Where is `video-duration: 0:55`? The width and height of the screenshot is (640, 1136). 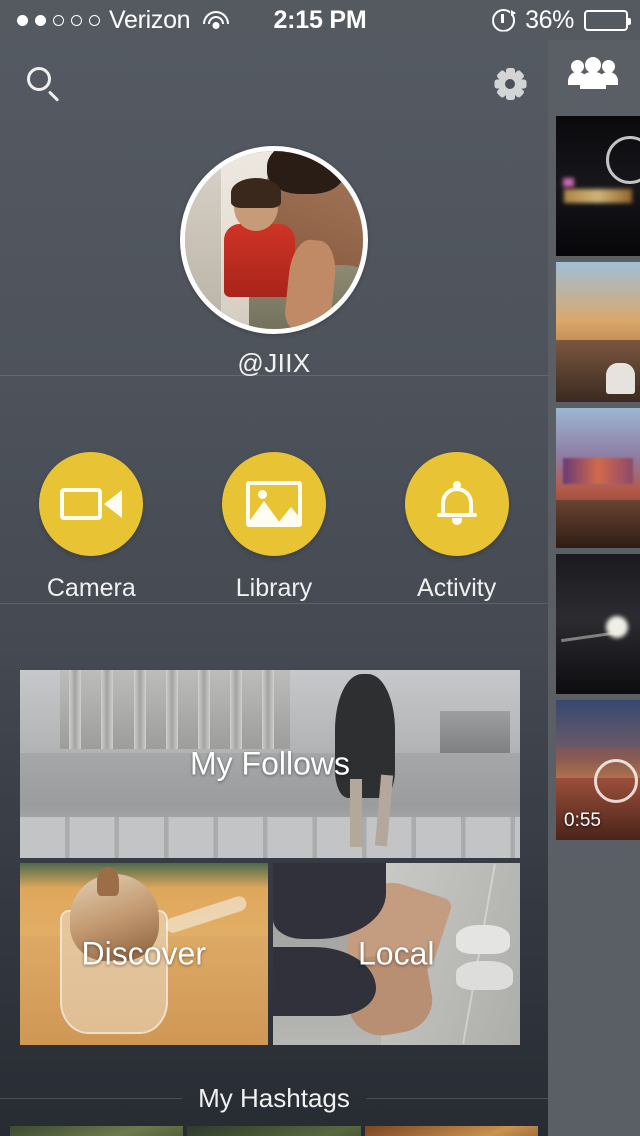 video-duration: 0:55 is located at coordinates (582, 820).